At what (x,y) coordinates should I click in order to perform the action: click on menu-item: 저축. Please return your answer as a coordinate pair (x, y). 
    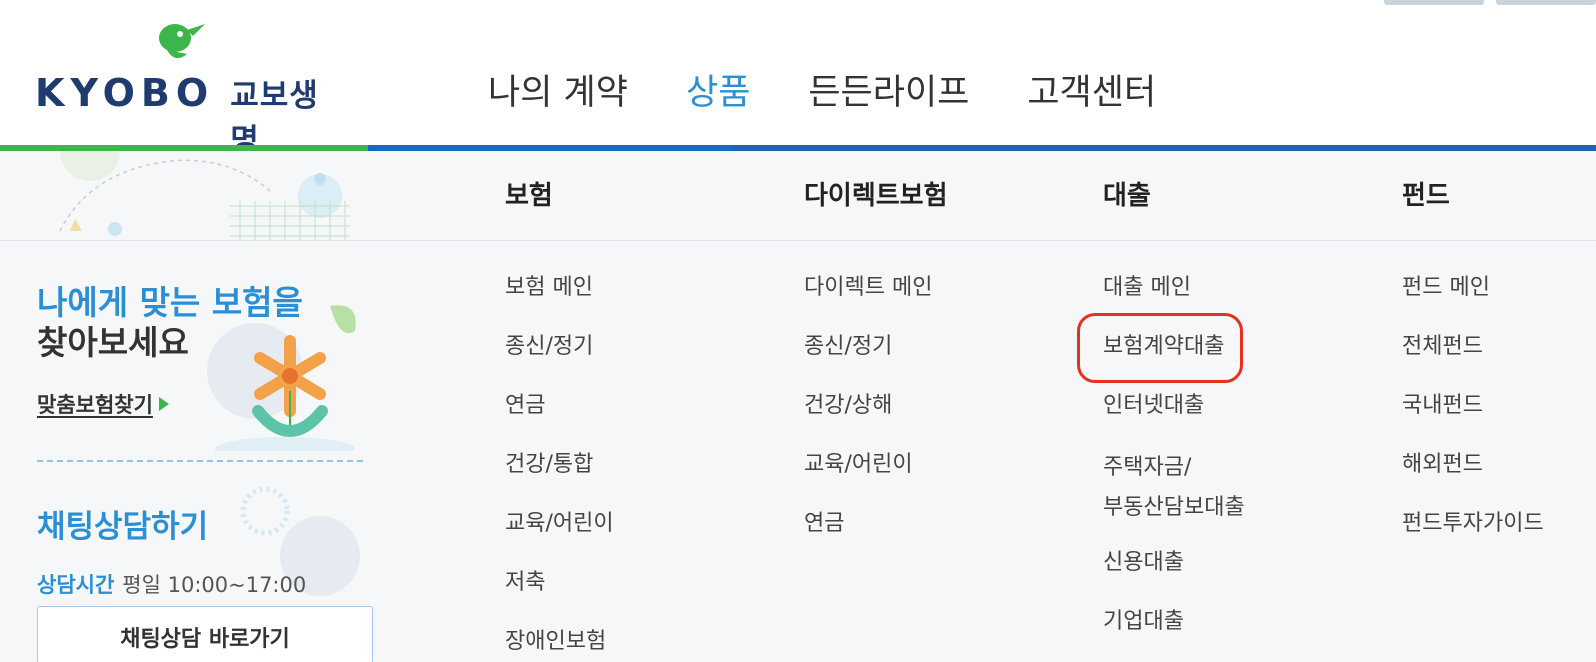
    Looking at the image, I should click on (559, 595).